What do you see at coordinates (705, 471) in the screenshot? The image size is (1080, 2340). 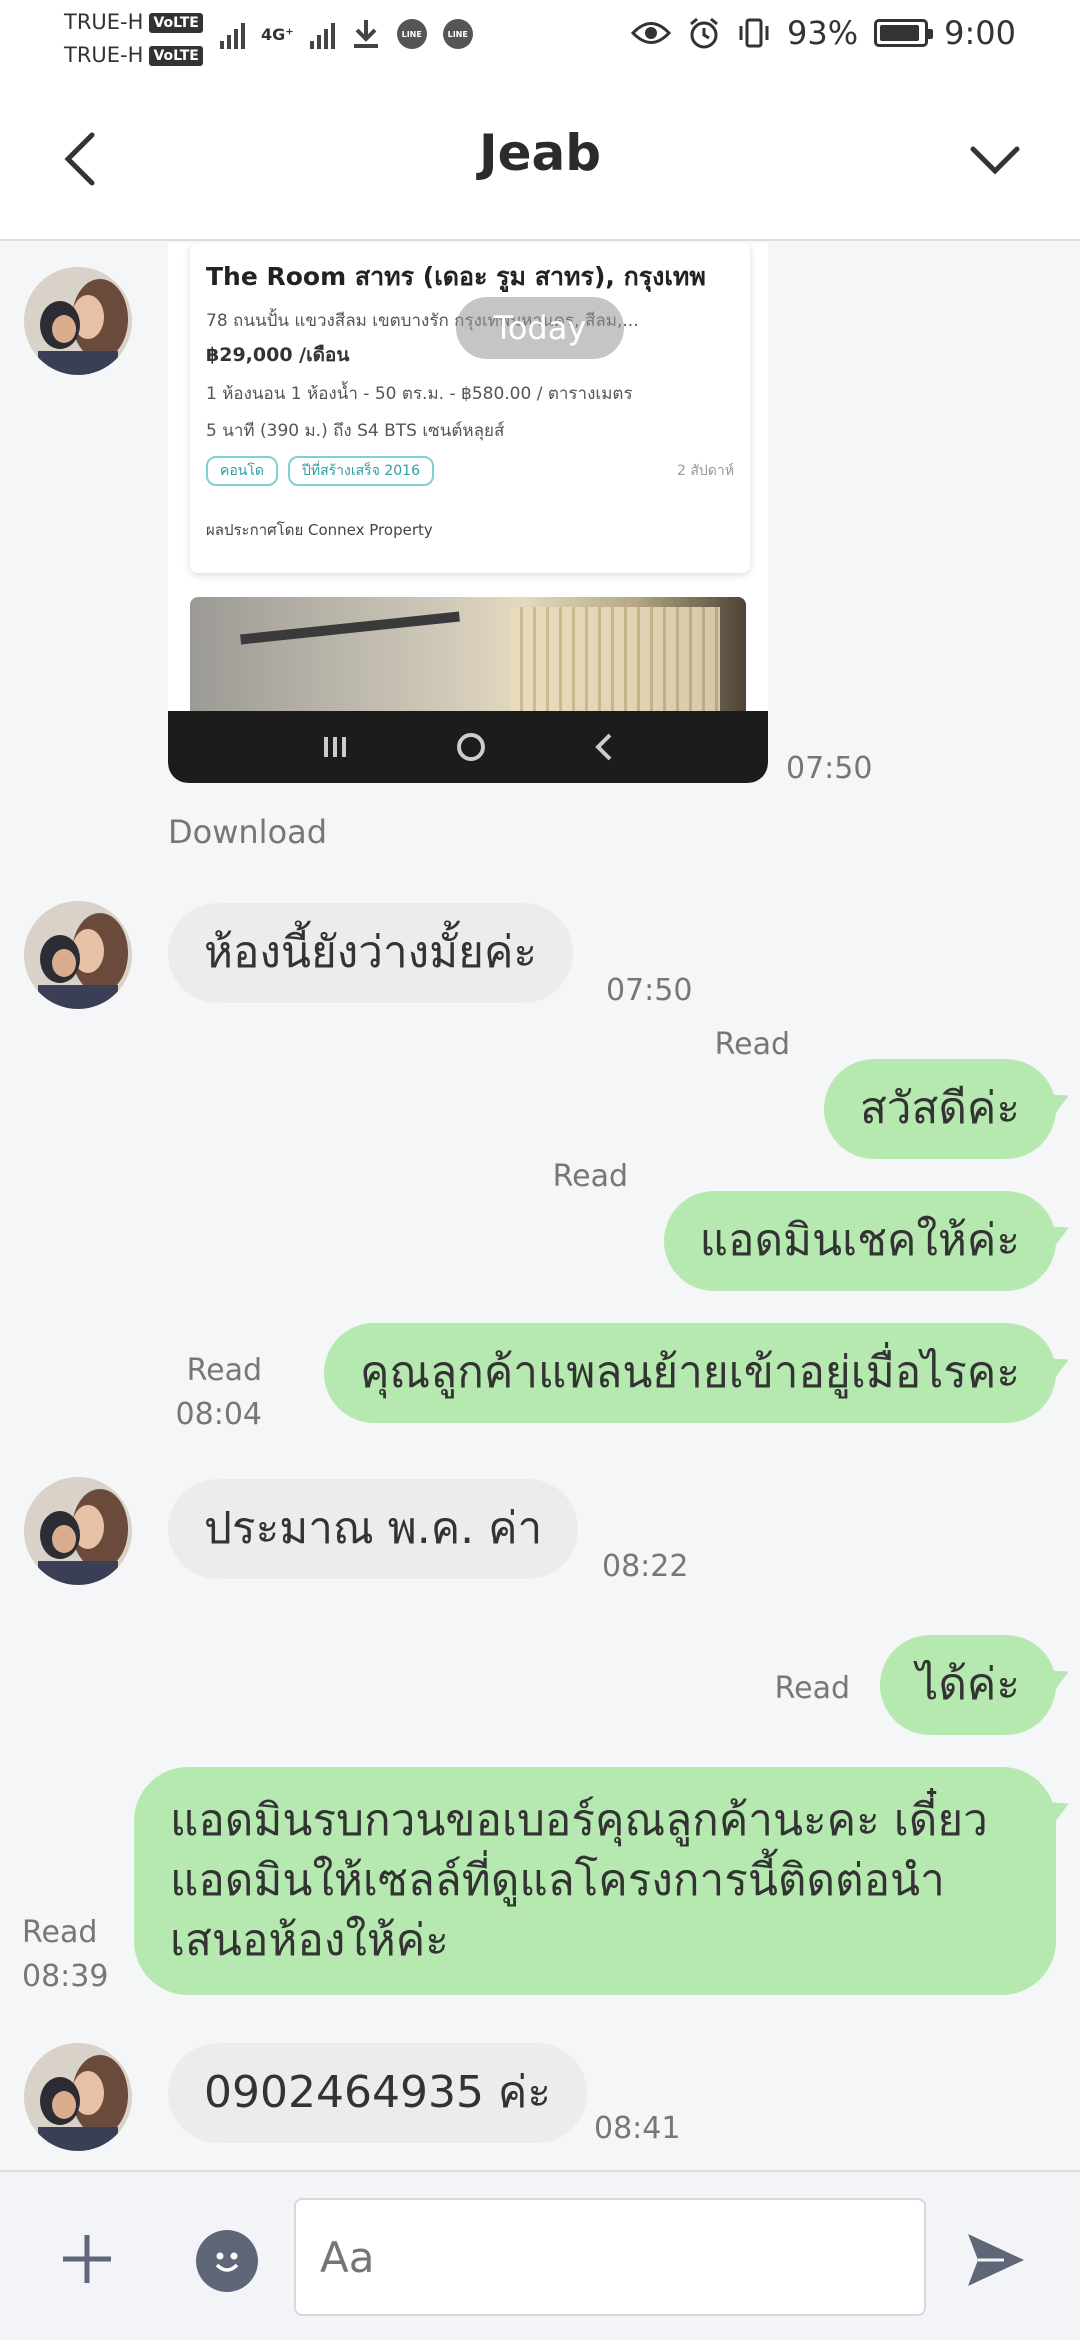 I see `listing-posted: 2 สัปดาห์` at bounding box center [705, 471].